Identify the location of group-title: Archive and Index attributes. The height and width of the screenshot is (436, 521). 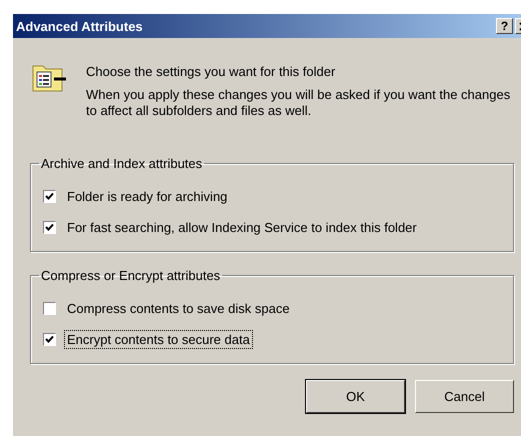
(122, 163).